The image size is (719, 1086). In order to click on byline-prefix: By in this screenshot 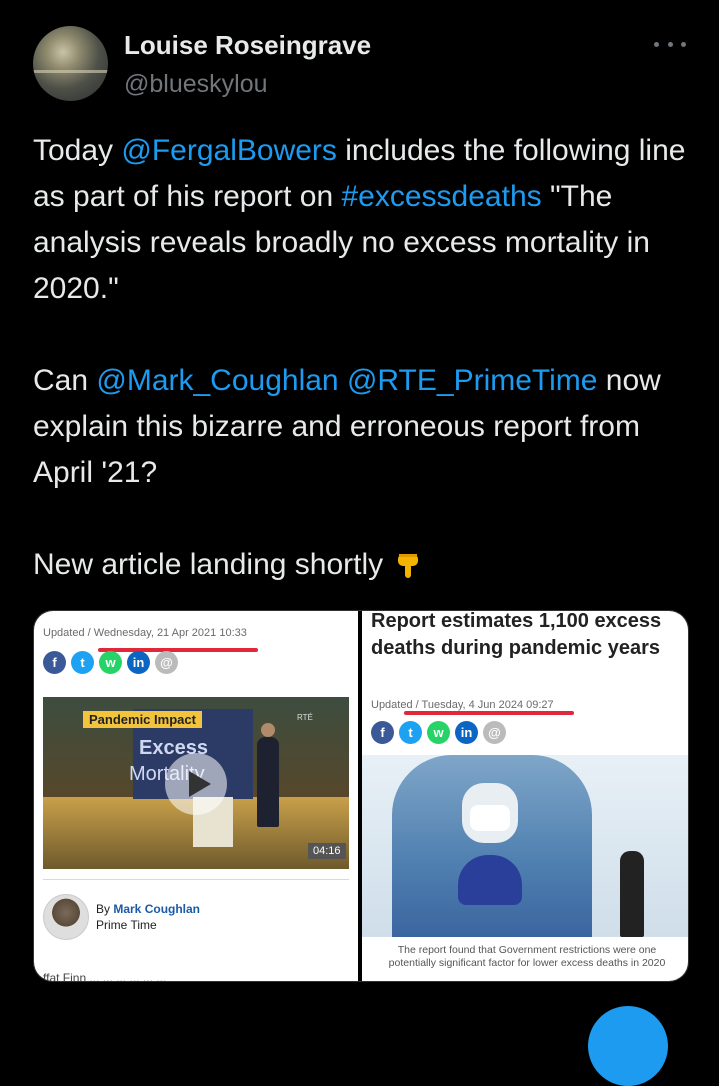, I will do `click(105, 909)`.